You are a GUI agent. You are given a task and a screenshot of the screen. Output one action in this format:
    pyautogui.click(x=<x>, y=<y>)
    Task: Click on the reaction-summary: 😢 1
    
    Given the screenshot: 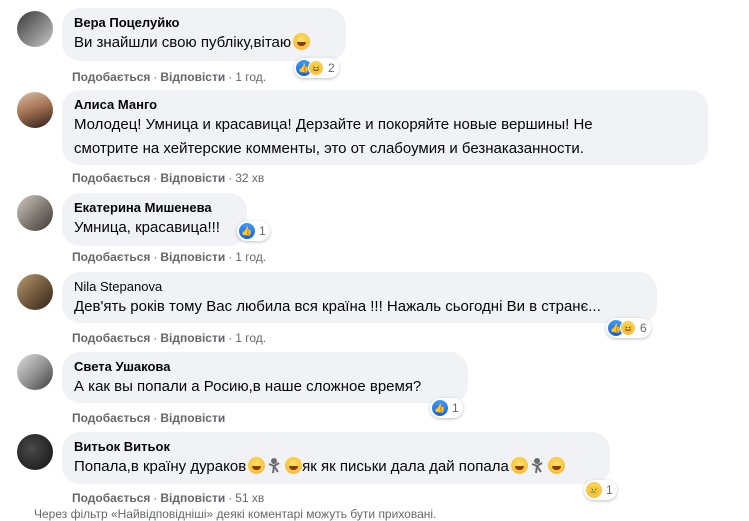 What is the action you would take?
    pyautogui.click(x=600, y=490)
    